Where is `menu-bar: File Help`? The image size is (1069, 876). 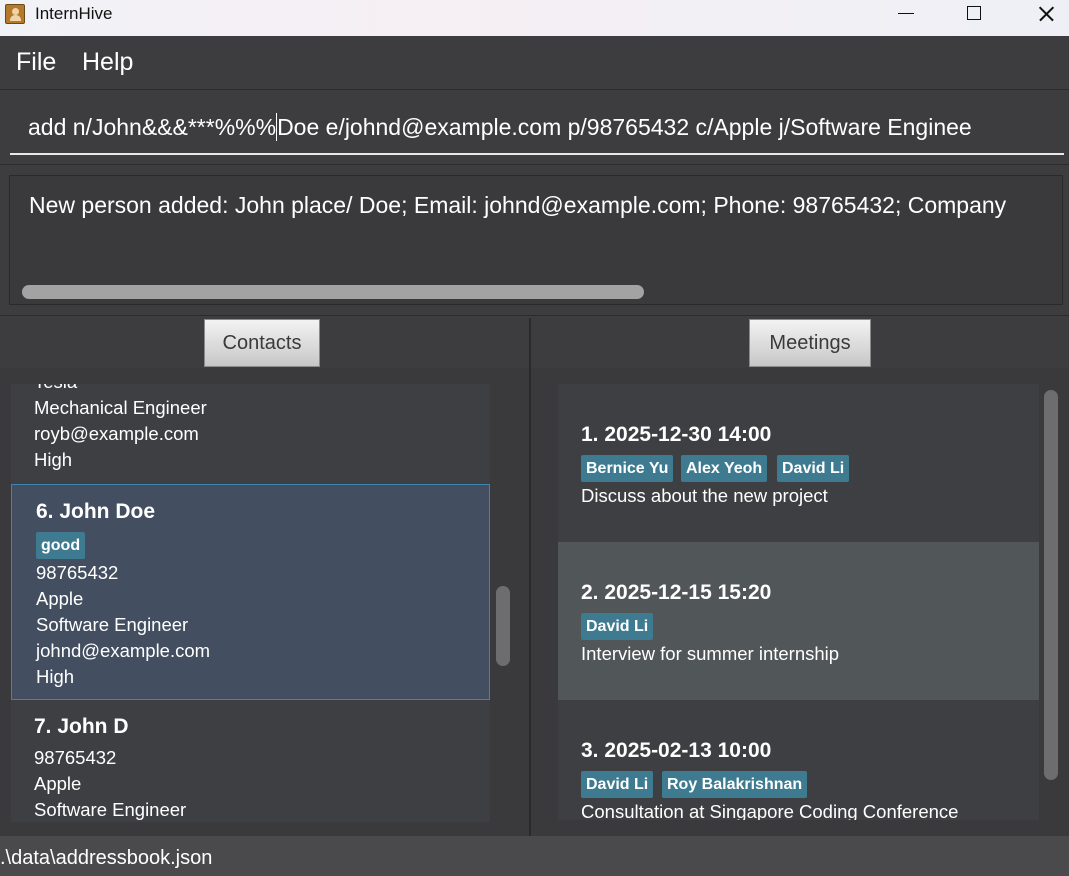 menu-bar: File Help is located at coordinates (534, 63).